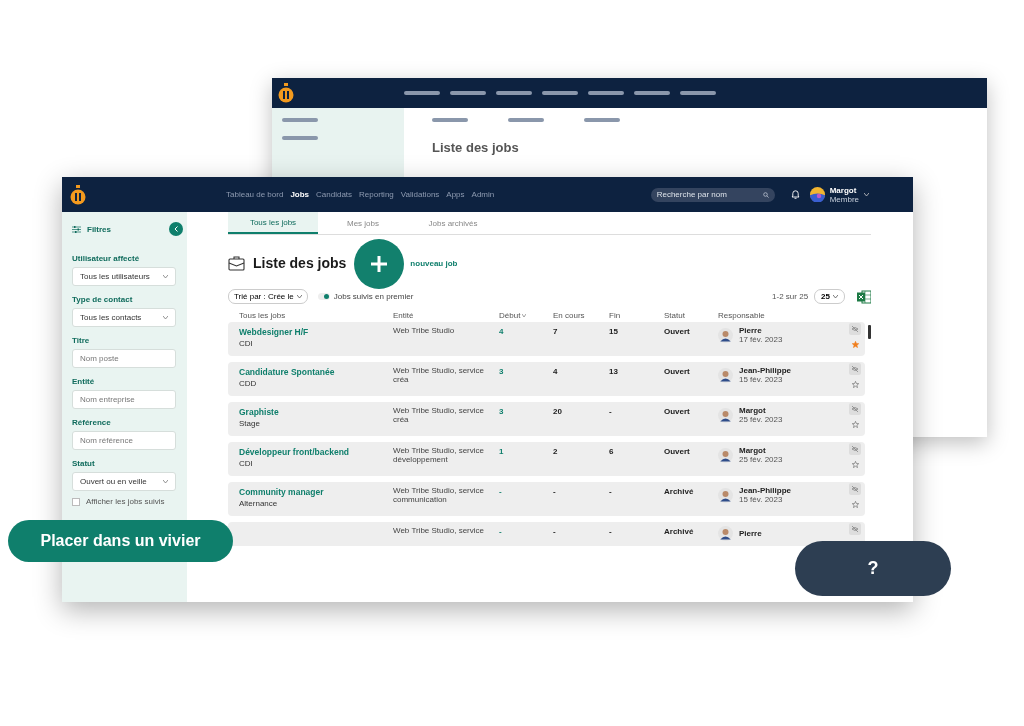 The height and width of the screenshot is (726, 1024). I want to click on help-button: ?, so click(873, 568).